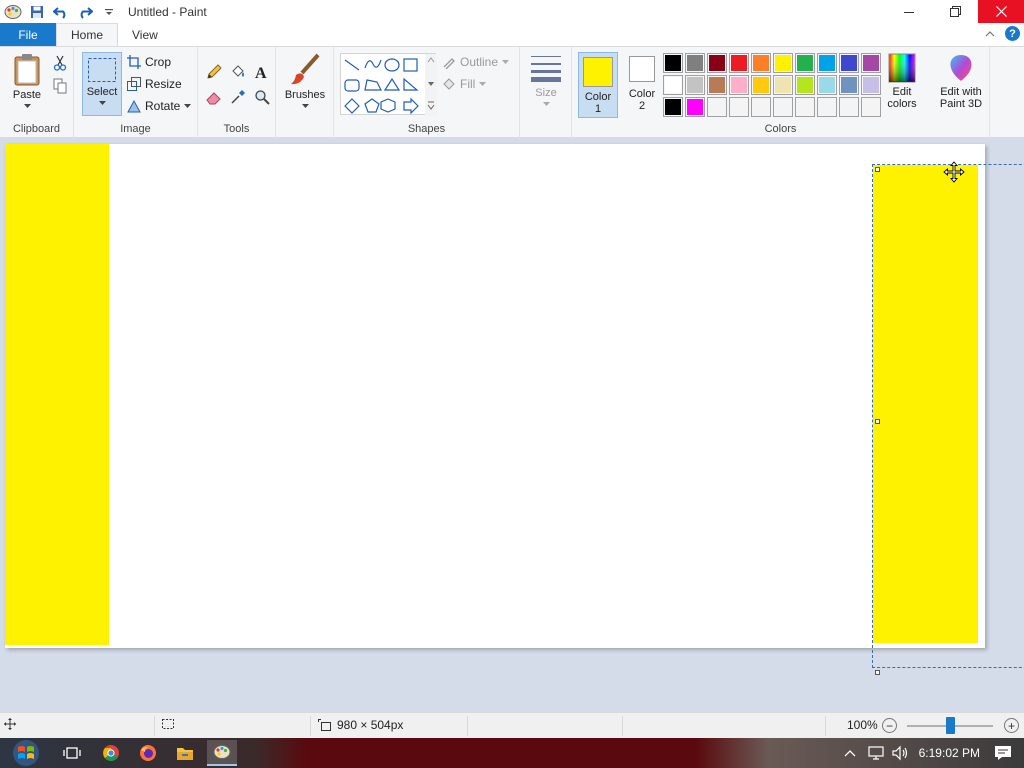 This screenshot has width=1024, height=768. I want to click on zoom-slider-thumb, so click(950, 725).